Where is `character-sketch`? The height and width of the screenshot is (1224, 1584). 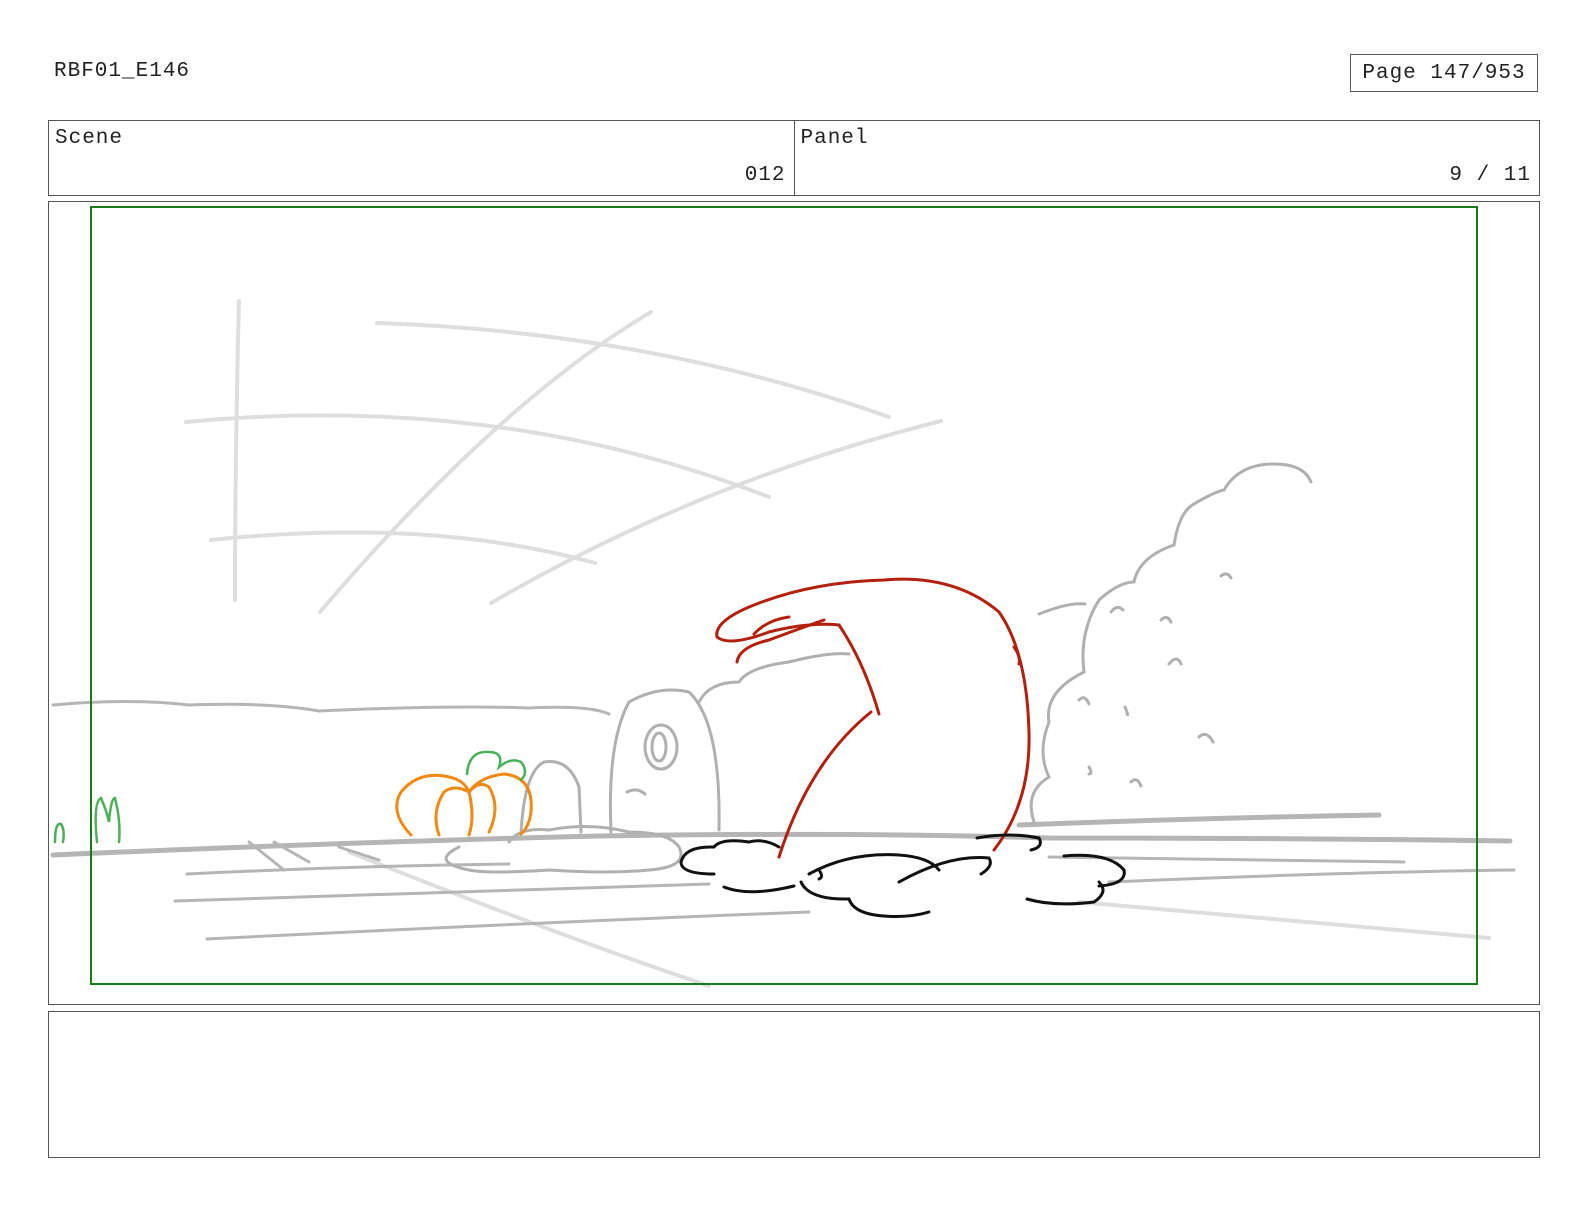
character-sketch is located at coordinates (873, 718).